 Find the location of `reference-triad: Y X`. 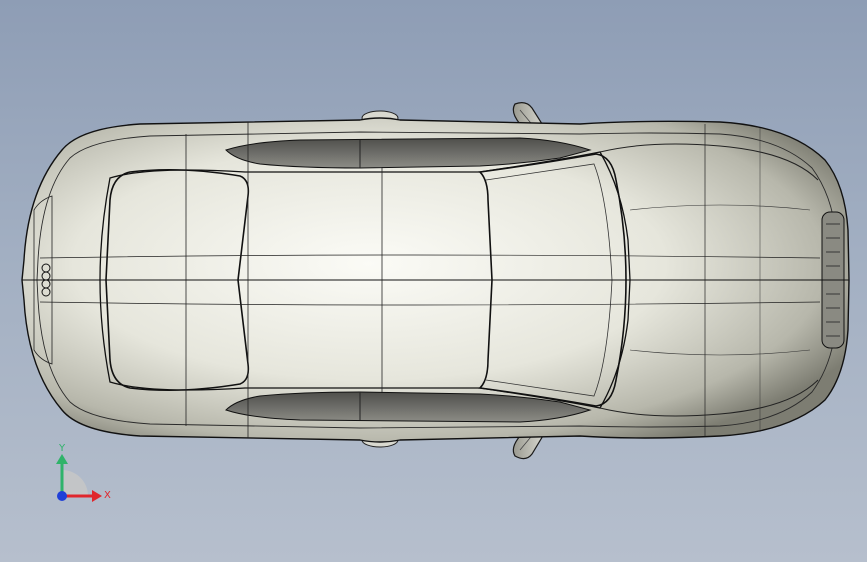

reference-triad: Y X is located at coordinates (83, 475).